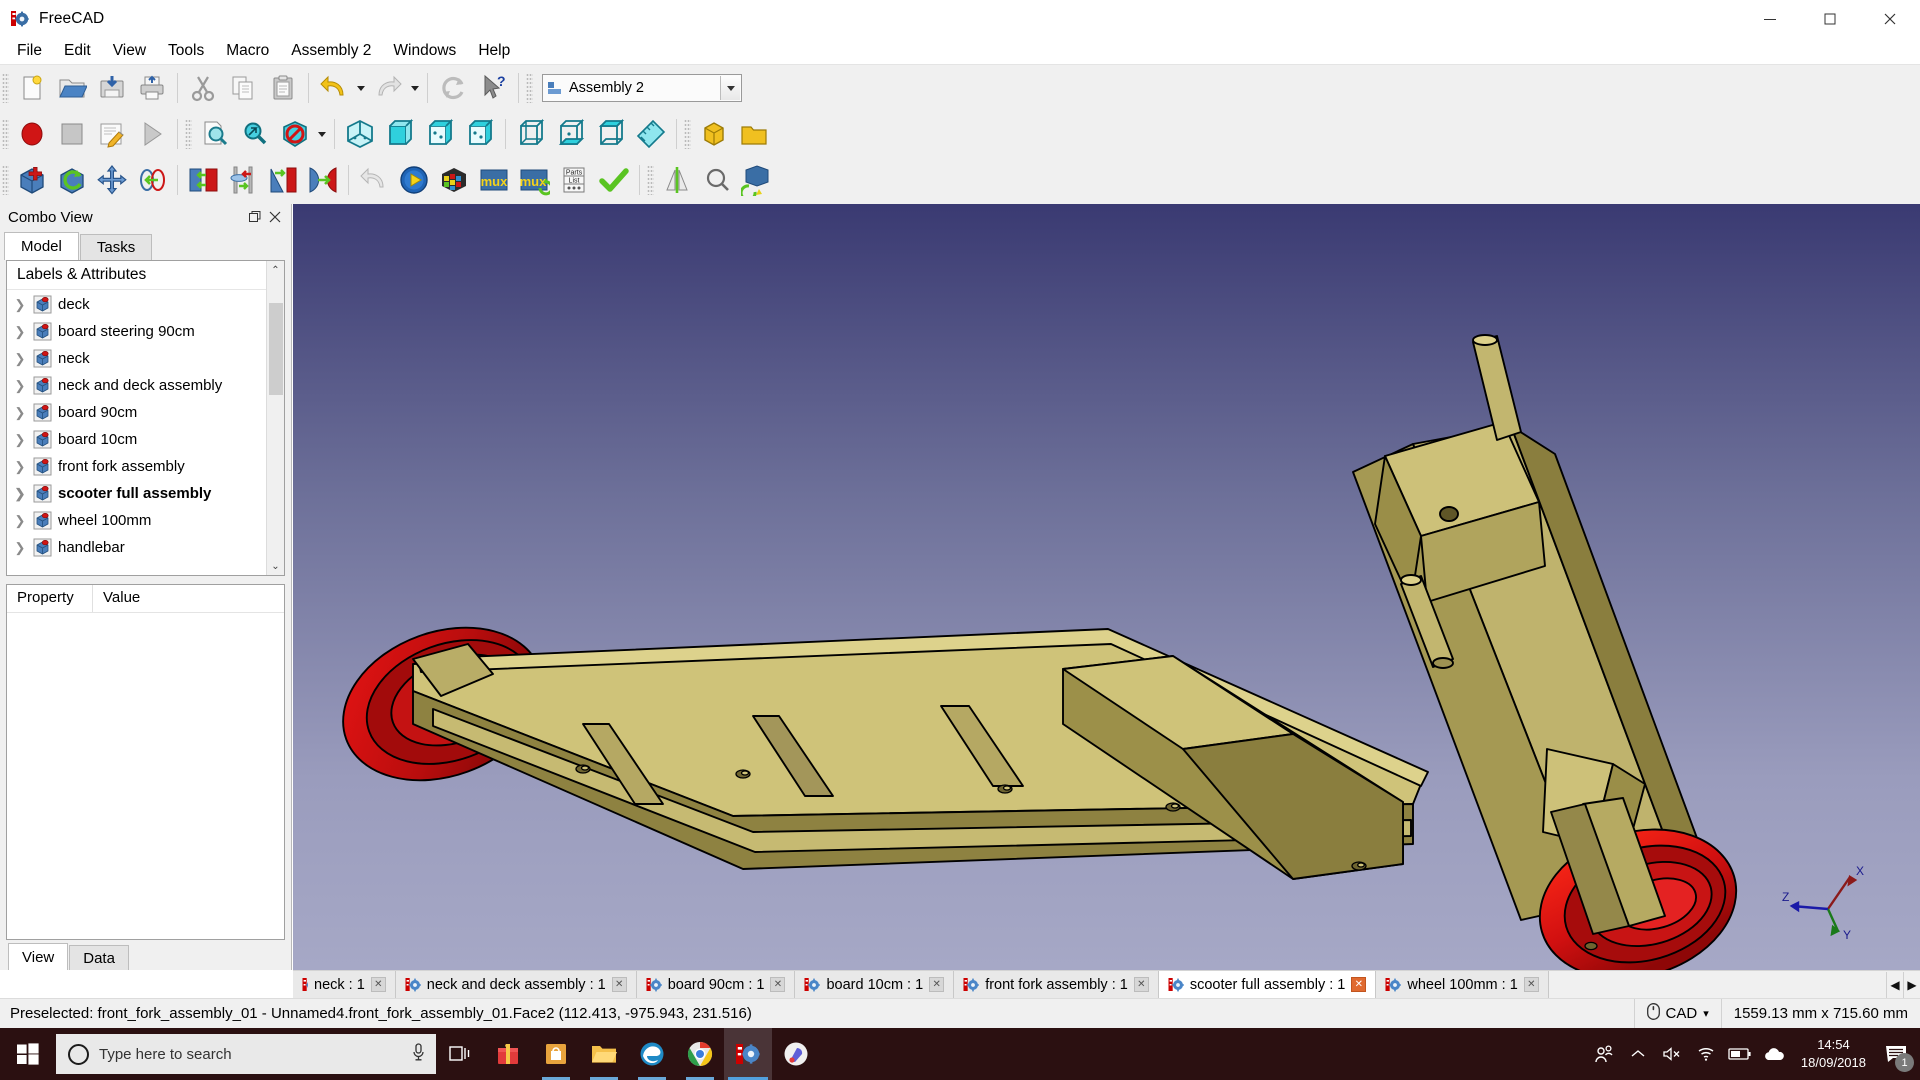  I want to click on tree-item: ❯ deck, so click(145, 304).